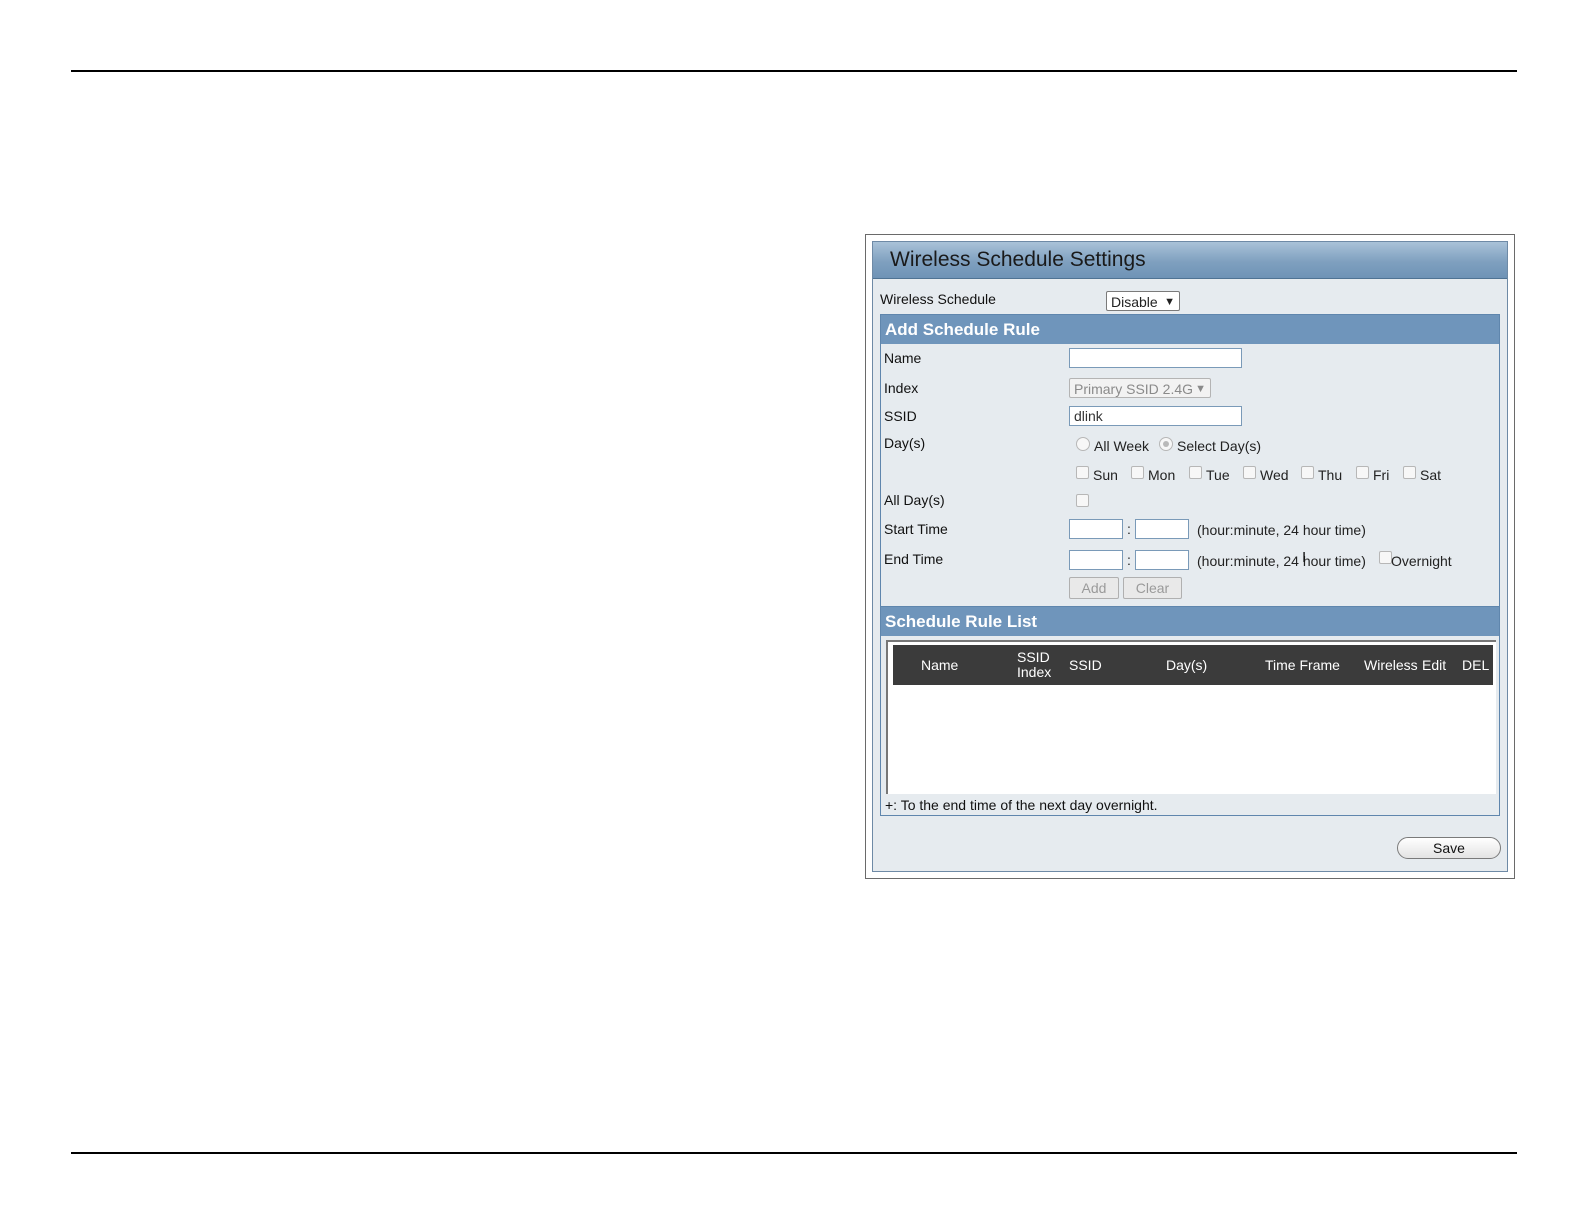 The image size is (1584, 1224). I want to click on all-week-radio, so click(1083, 444).